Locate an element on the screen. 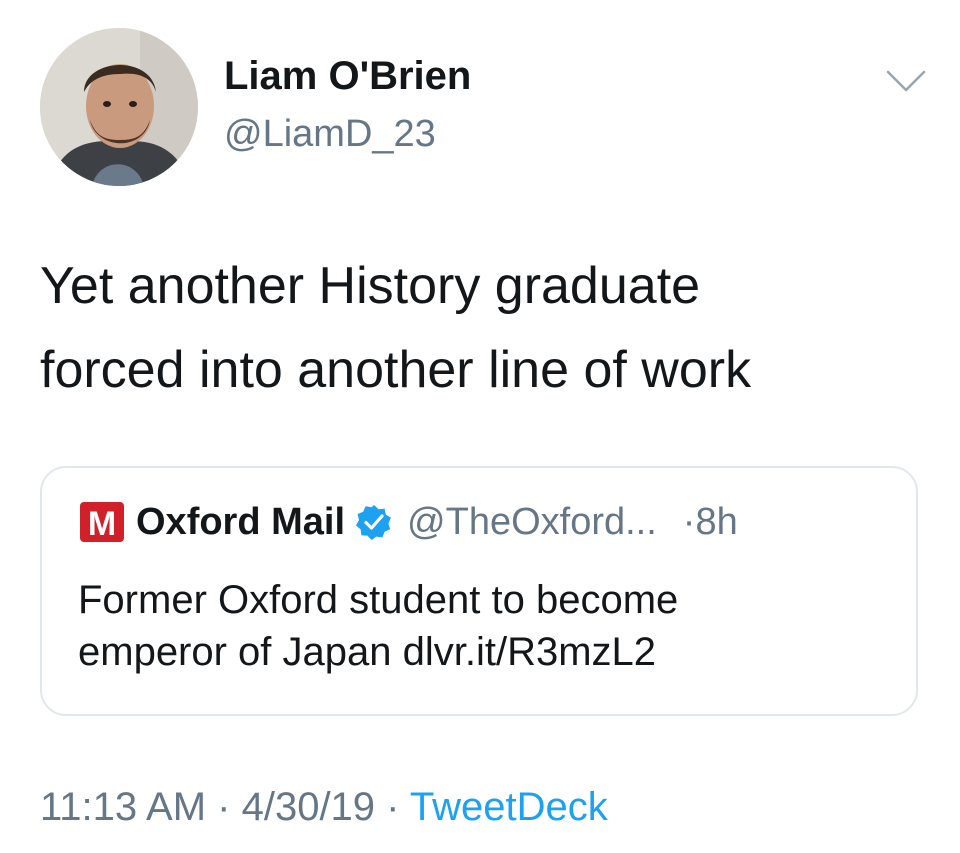 This screenshot has width=960, height=853. logo-letter: M is located at coordinates (102, 524).